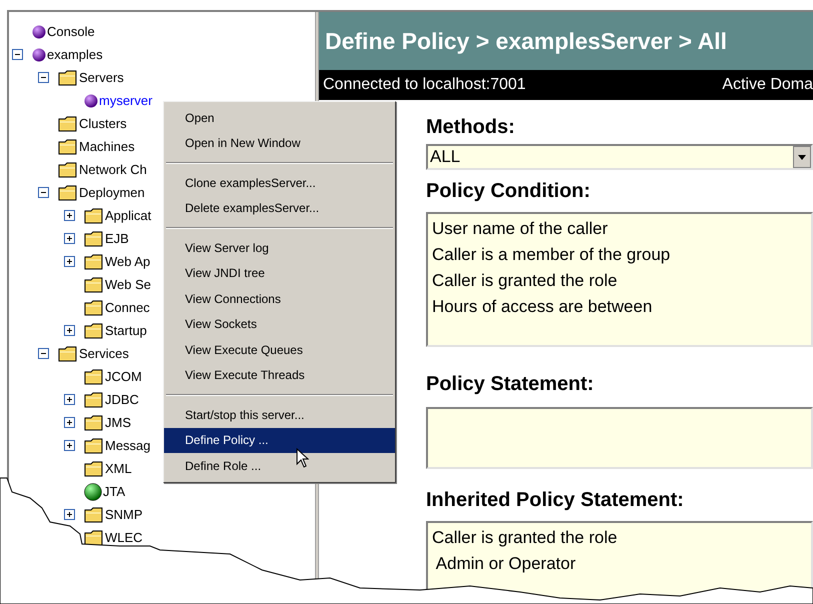 Image resolution: width=813 pixels, height=604 pixels. I want to click on policy-statement-box, so click(619, 438).